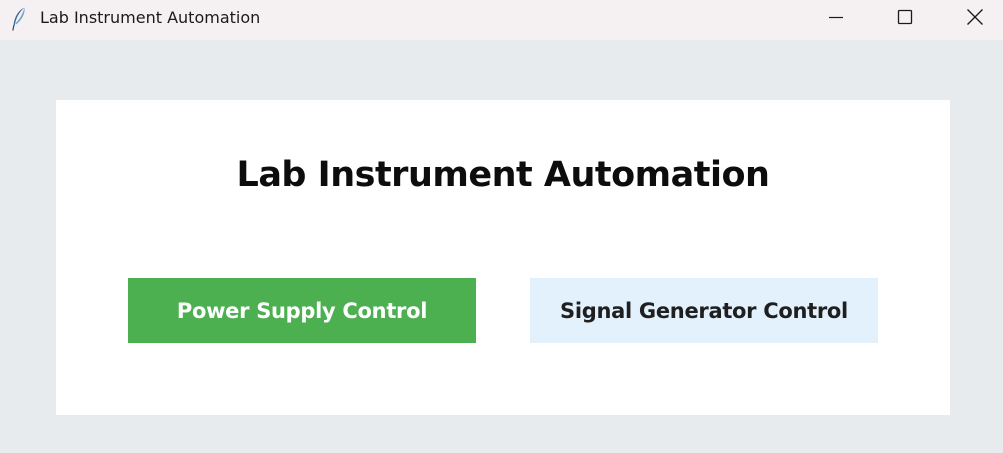 Image resolution: width=1003 pixels, height=453 pixels. Describe the element at coordinates (19, 19) in the screenshot. I see `feather-icon` at that location.